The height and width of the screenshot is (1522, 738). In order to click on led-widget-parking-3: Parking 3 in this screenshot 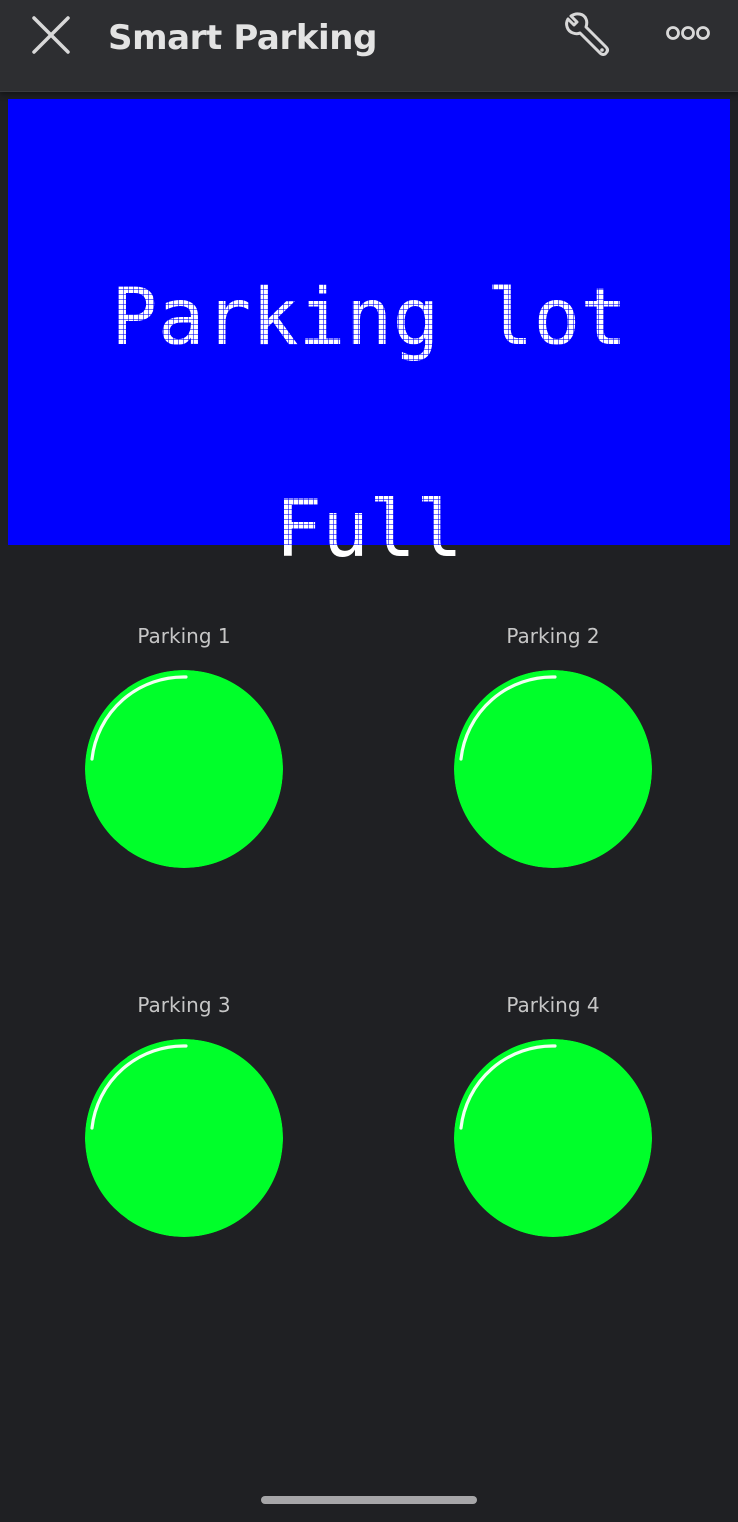, I will do `click(184, 1126)`.